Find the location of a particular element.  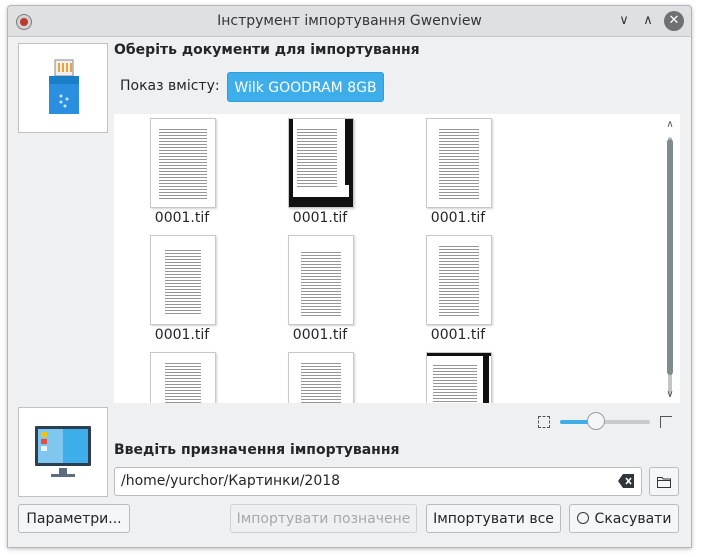

maximize-chevron-up-icon: ∧ is located at coordinates (648, 21).